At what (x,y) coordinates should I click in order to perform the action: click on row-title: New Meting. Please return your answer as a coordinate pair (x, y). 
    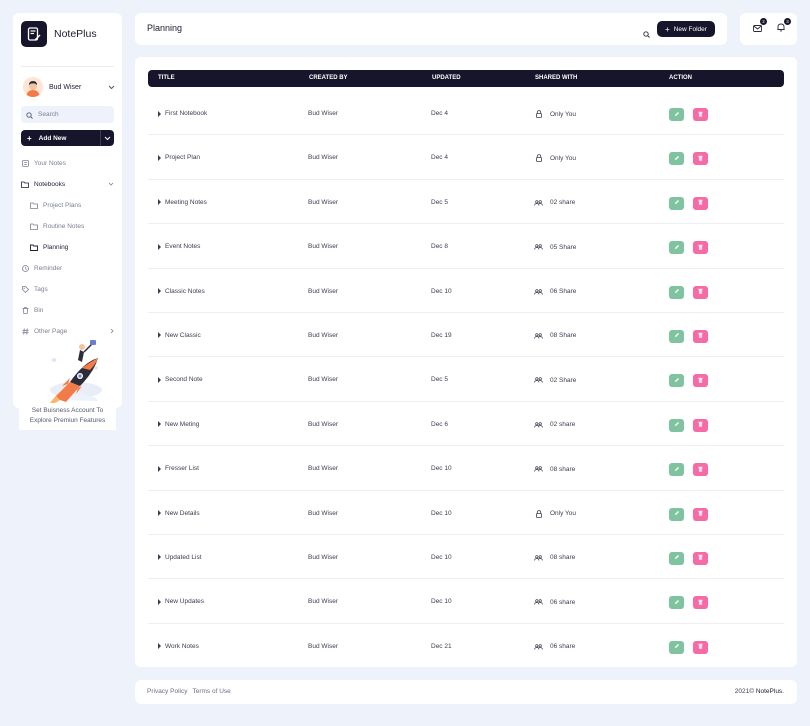
    Looking at the image, I should click on (178, 424).